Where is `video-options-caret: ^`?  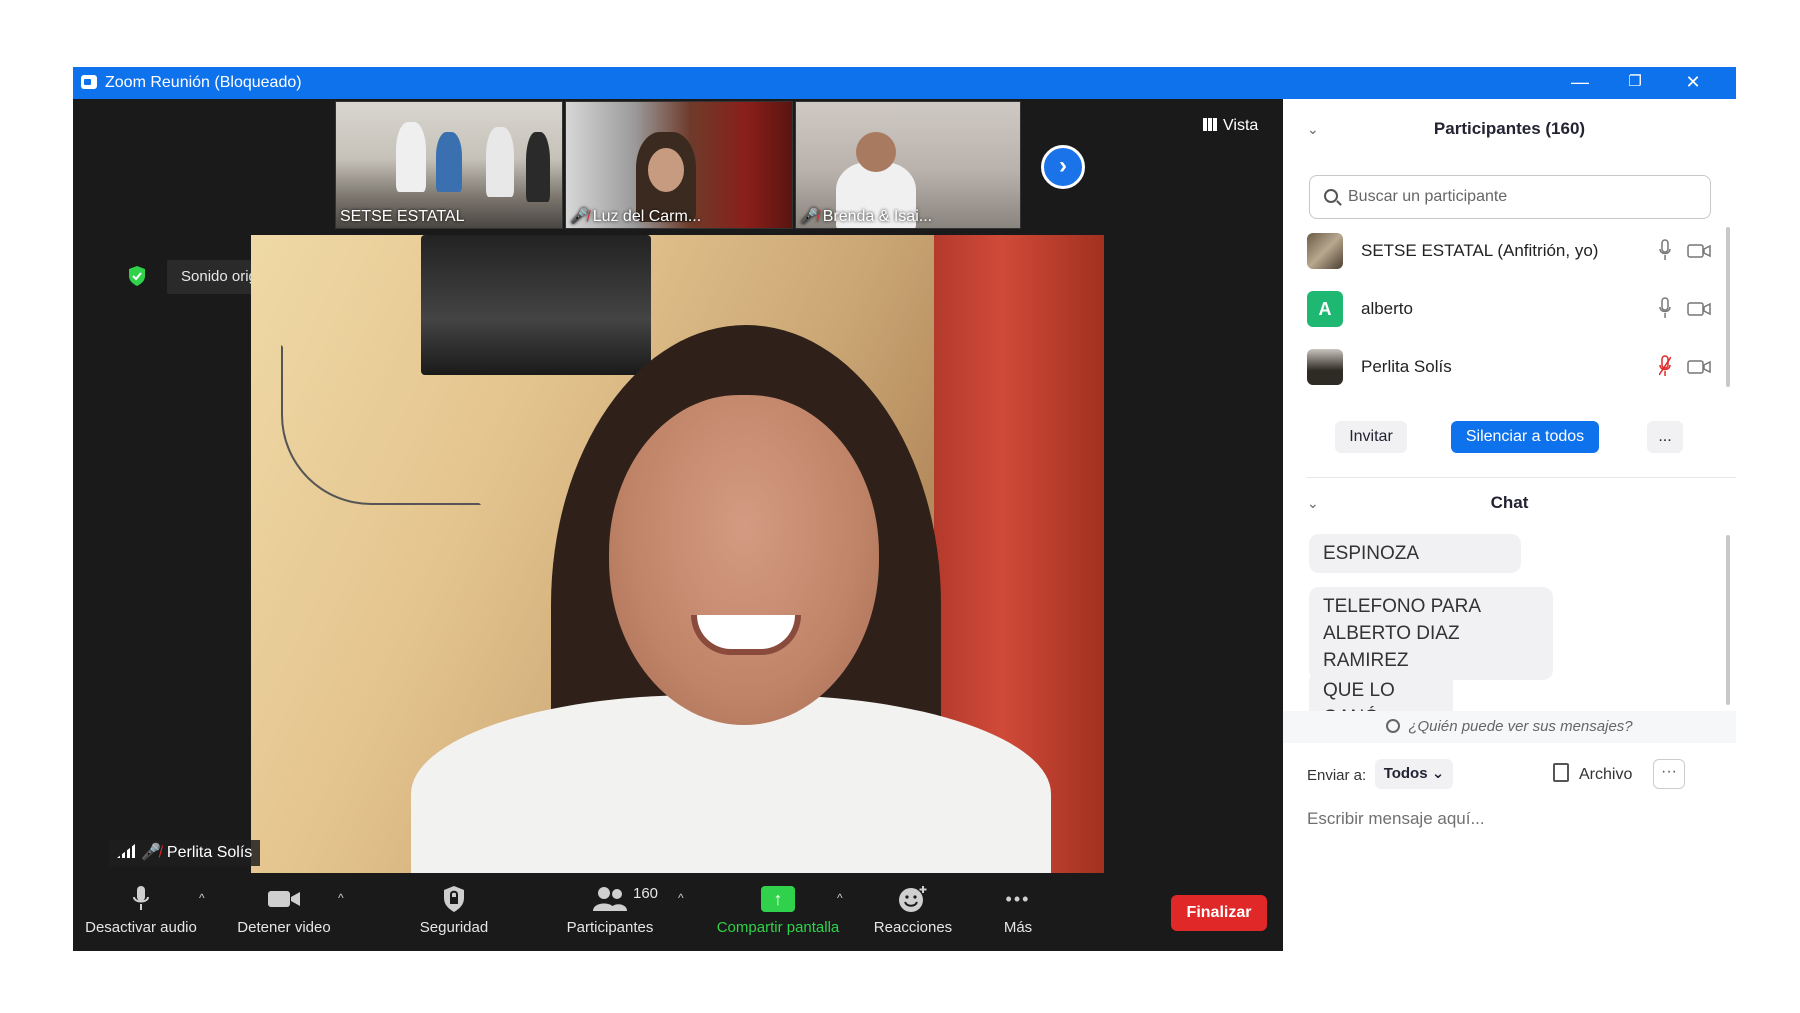 video-options-caret: ^ is located at coordinates (341, 898).